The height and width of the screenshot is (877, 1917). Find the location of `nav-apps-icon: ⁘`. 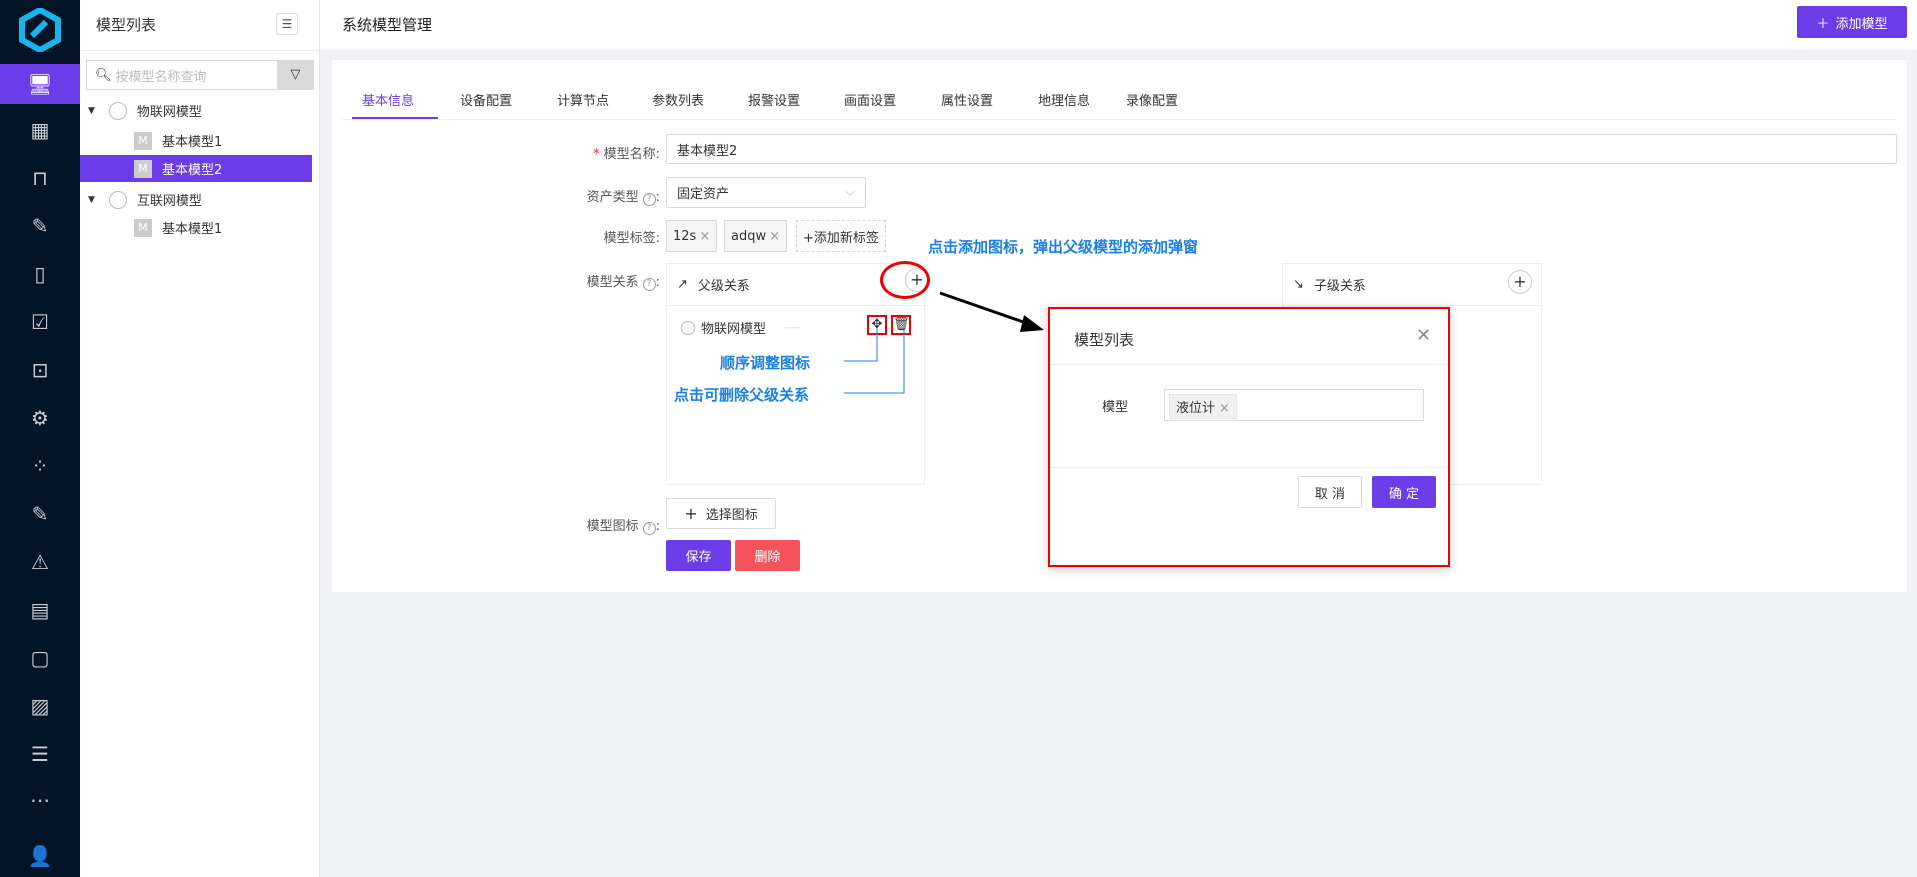

nav-apps-icon: ⁘ is located at coordinates (40, 466).